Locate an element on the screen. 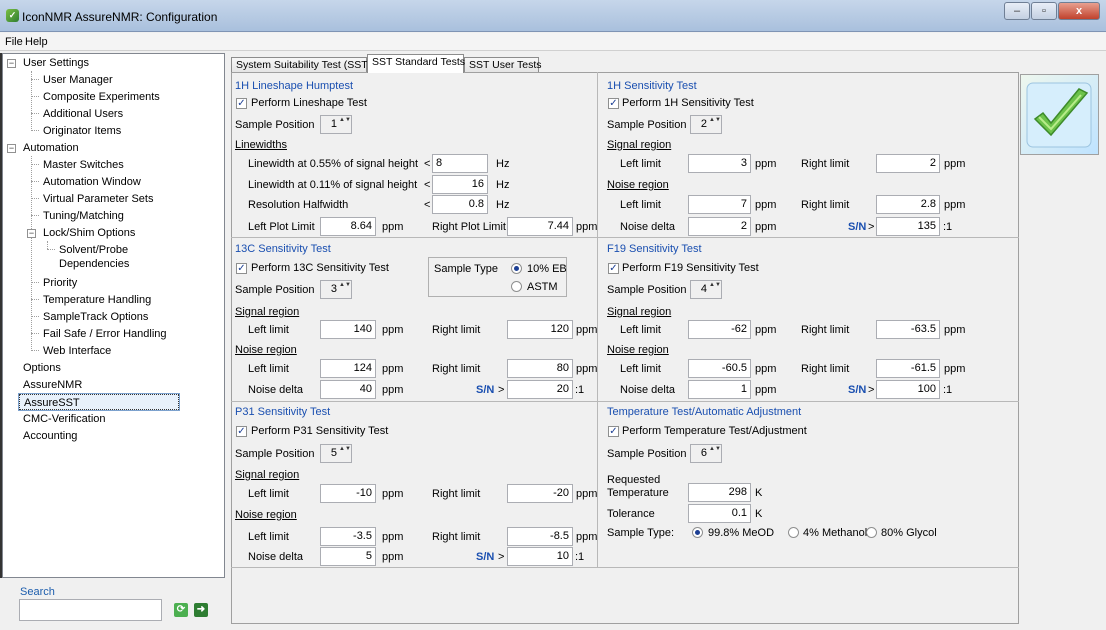  noise-delta-input: 5 is located at coordinates (348, 556).